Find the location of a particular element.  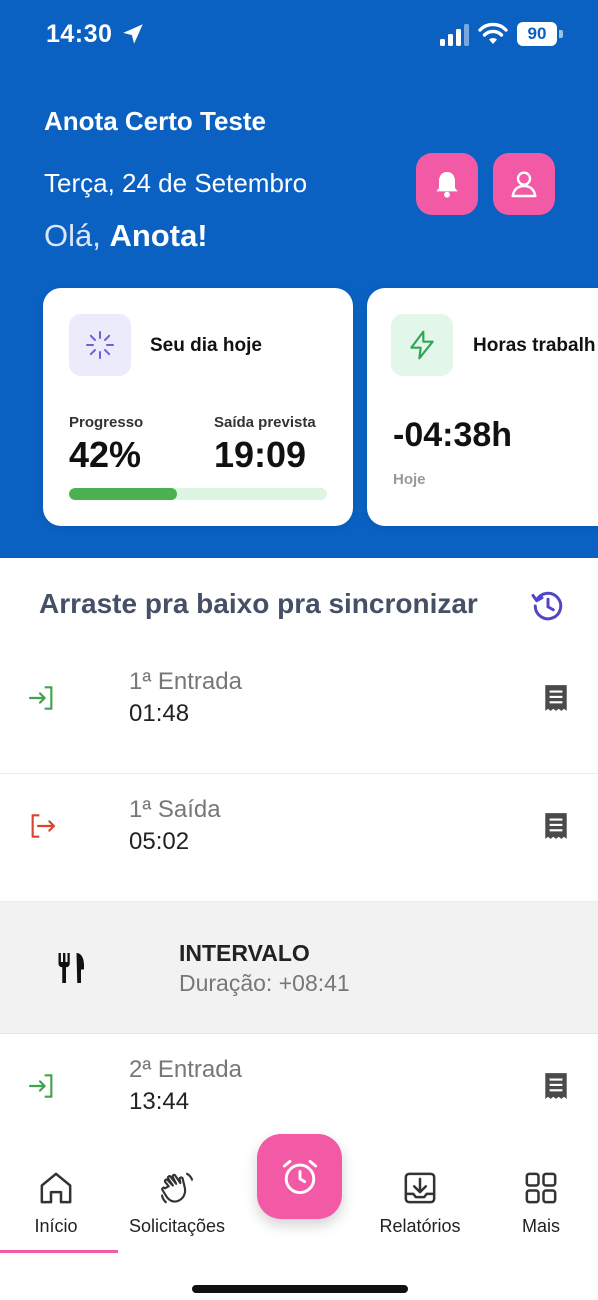

hand-wave-icon is located at coordinates (177, 1188).